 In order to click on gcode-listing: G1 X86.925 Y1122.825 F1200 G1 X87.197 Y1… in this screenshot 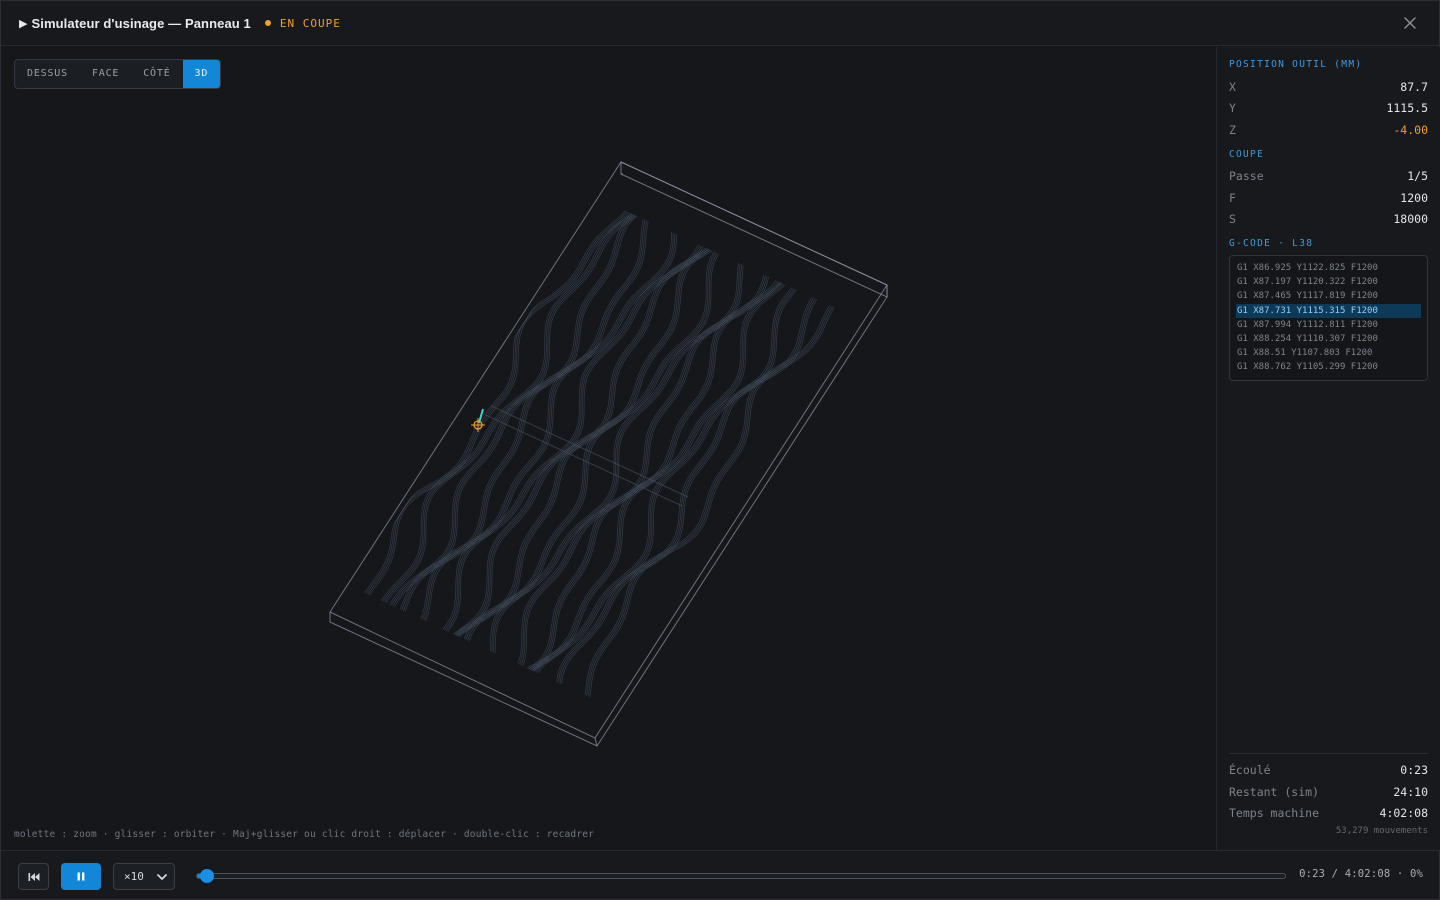, I will do `click(1328, 318)`.